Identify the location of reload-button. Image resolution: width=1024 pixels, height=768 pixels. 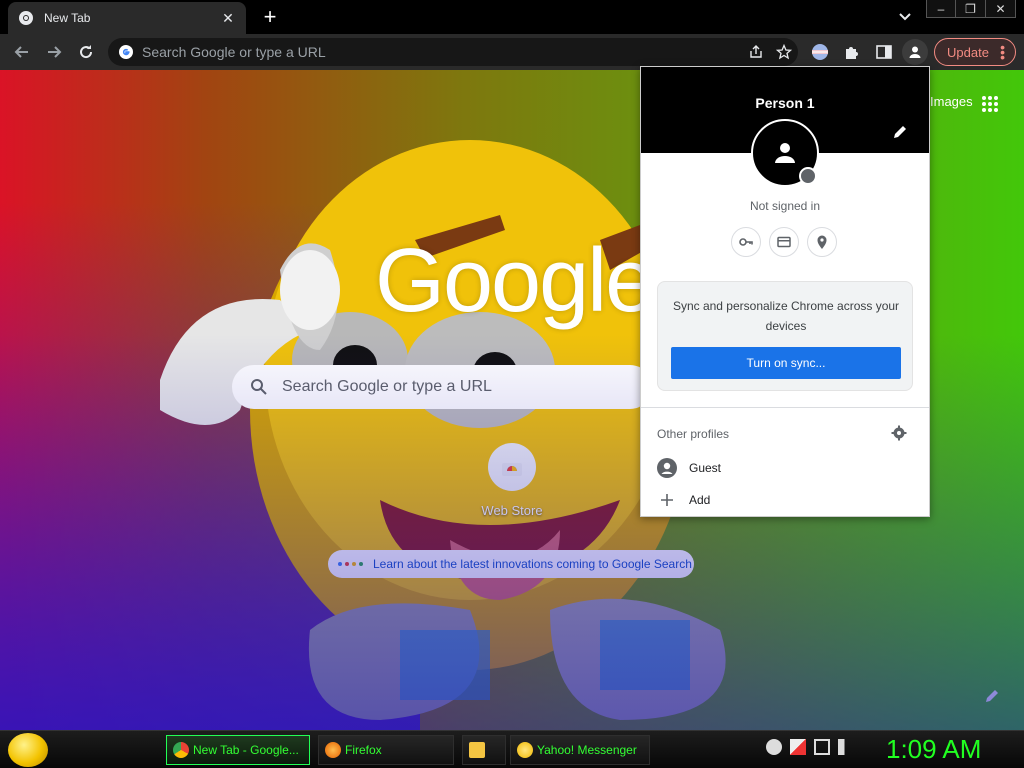
(86, 52).